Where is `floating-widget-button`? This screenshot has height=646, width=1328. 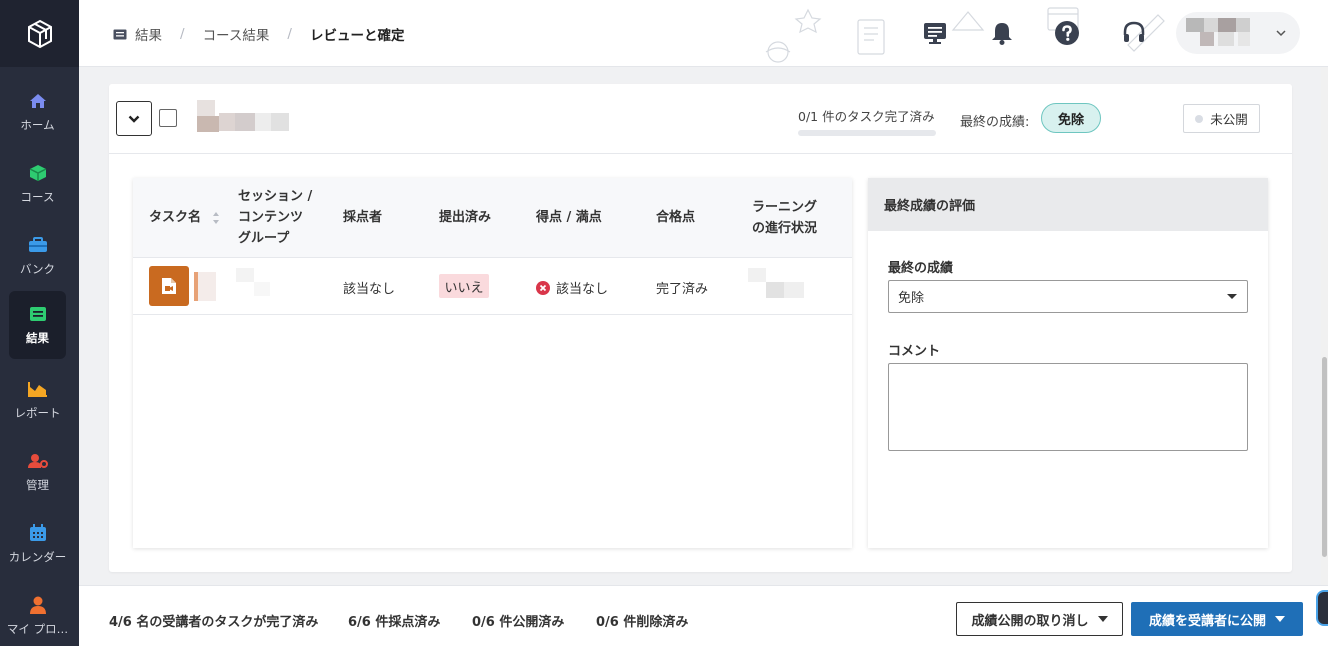 floating-widget-button is located at coordinates (1322, 608).